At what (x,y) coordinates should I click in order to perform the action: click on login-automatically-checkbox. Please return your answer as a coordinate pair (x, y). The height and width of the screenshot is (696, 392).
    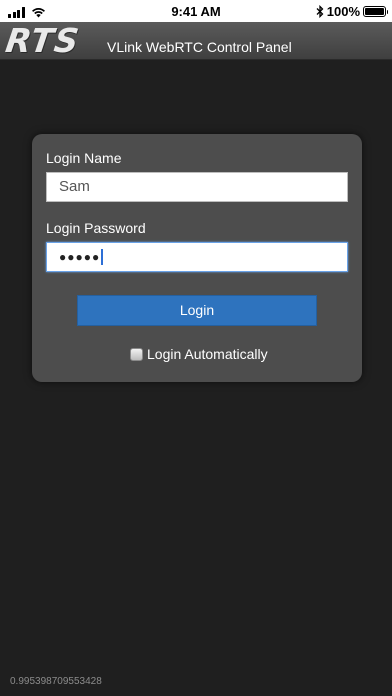
    Looking at the image, I should click on (136, 354).